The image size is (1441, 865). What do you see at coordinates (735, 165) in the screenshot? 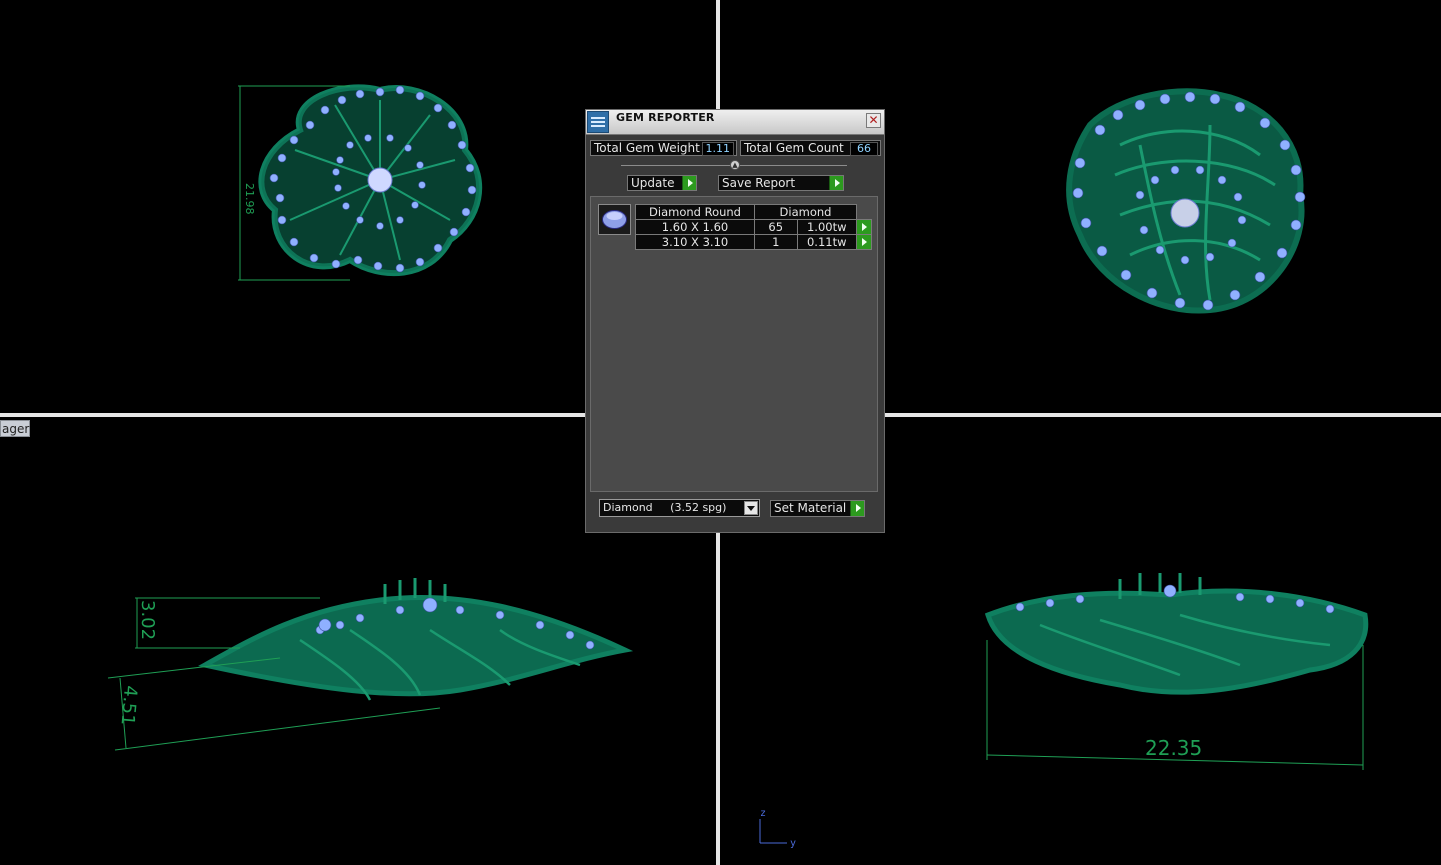
I see `collapse-handle-icon: ▲` at bounding box center [735, 165].